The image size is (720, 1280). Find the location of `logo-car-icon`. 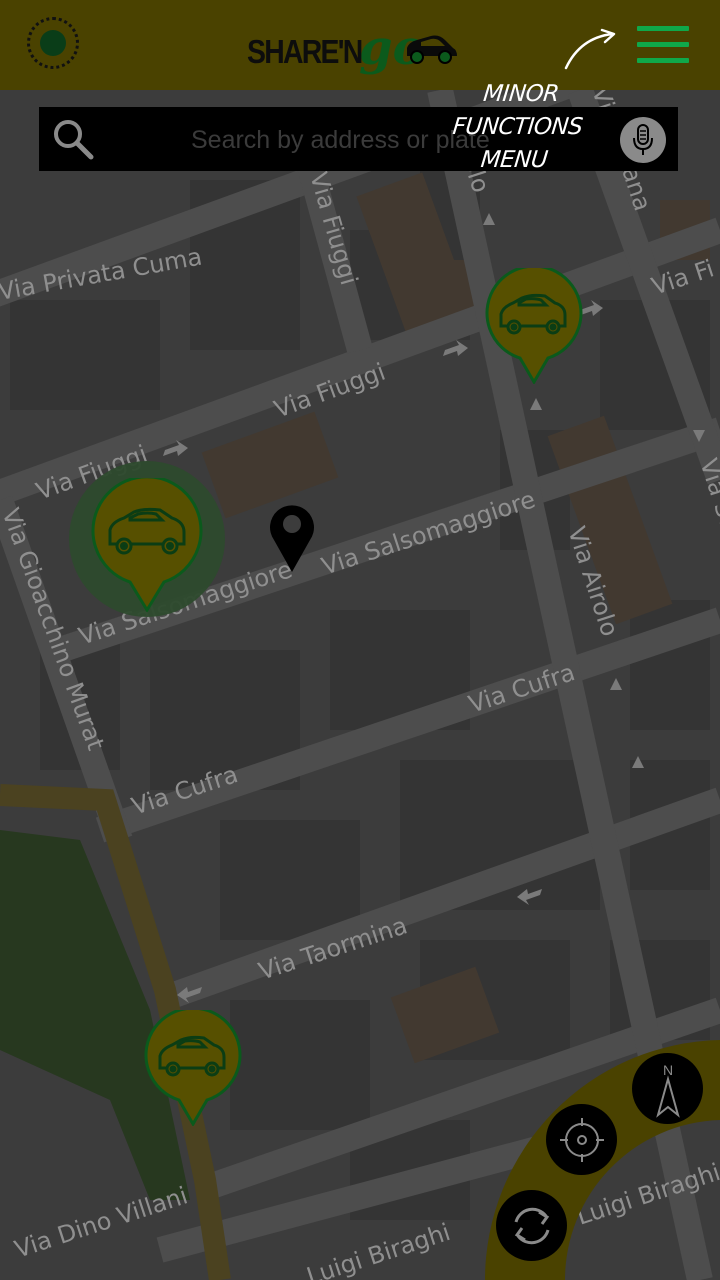

logo-car-icon is located at coordinates (431, 49).